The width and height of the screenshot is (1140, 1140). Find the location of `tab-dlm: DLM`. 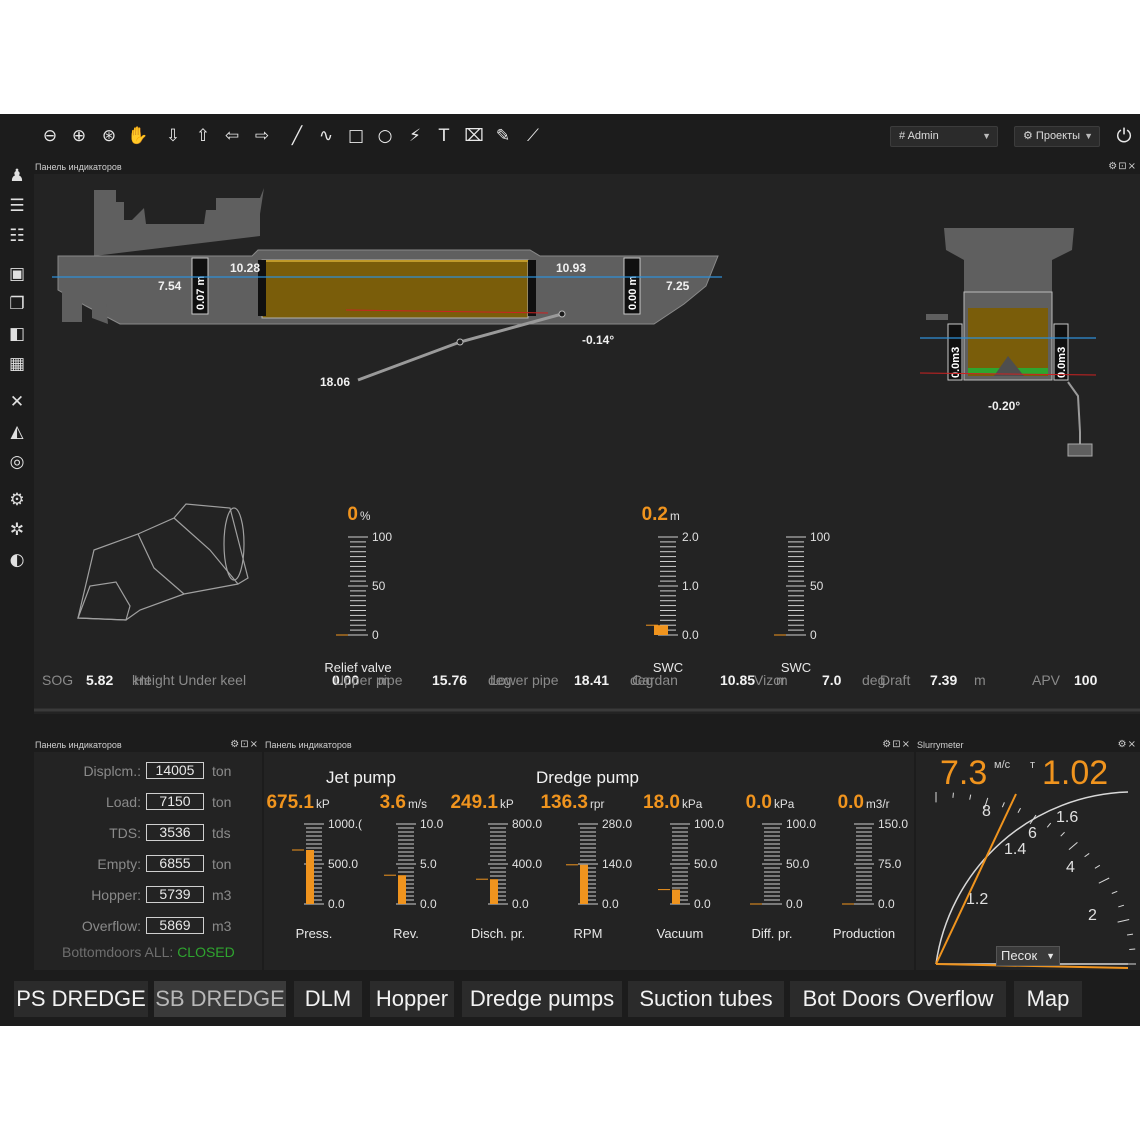

tab-dlm: DLM is located at coordinates (328, 999).